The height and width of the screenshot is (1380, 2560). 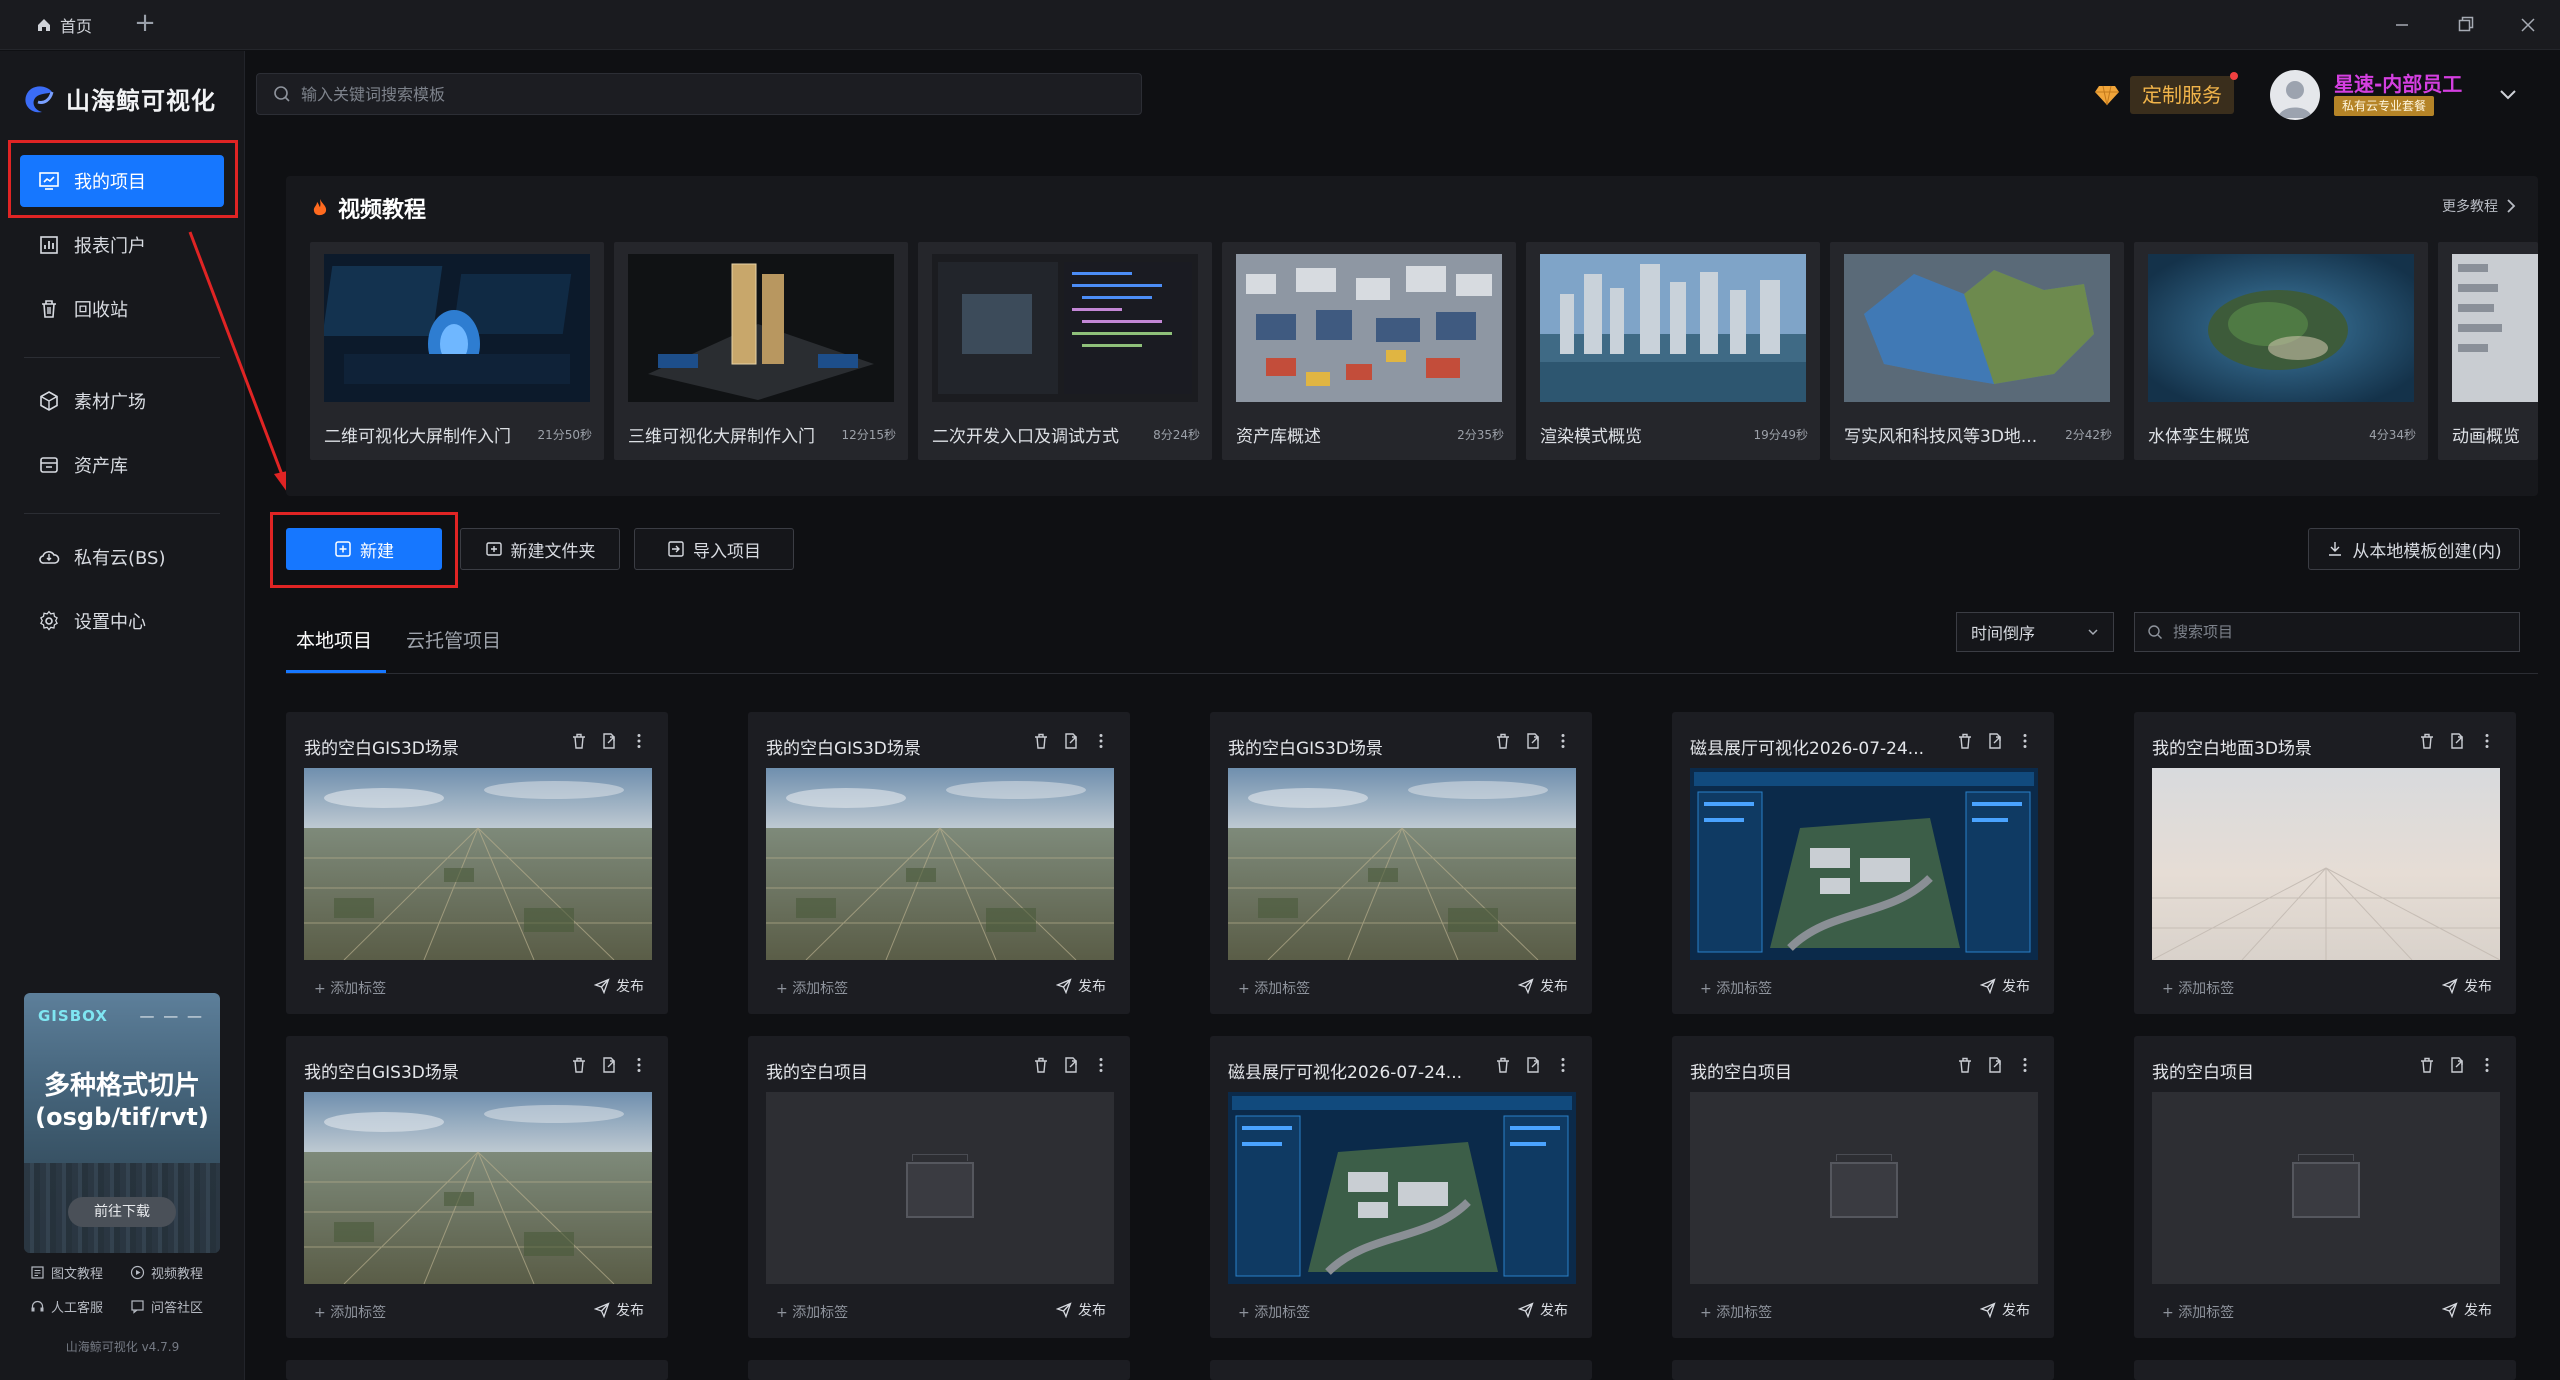 I want to click on from-template-button: 从本地模板创建(内), so click(x=2414, y=549).